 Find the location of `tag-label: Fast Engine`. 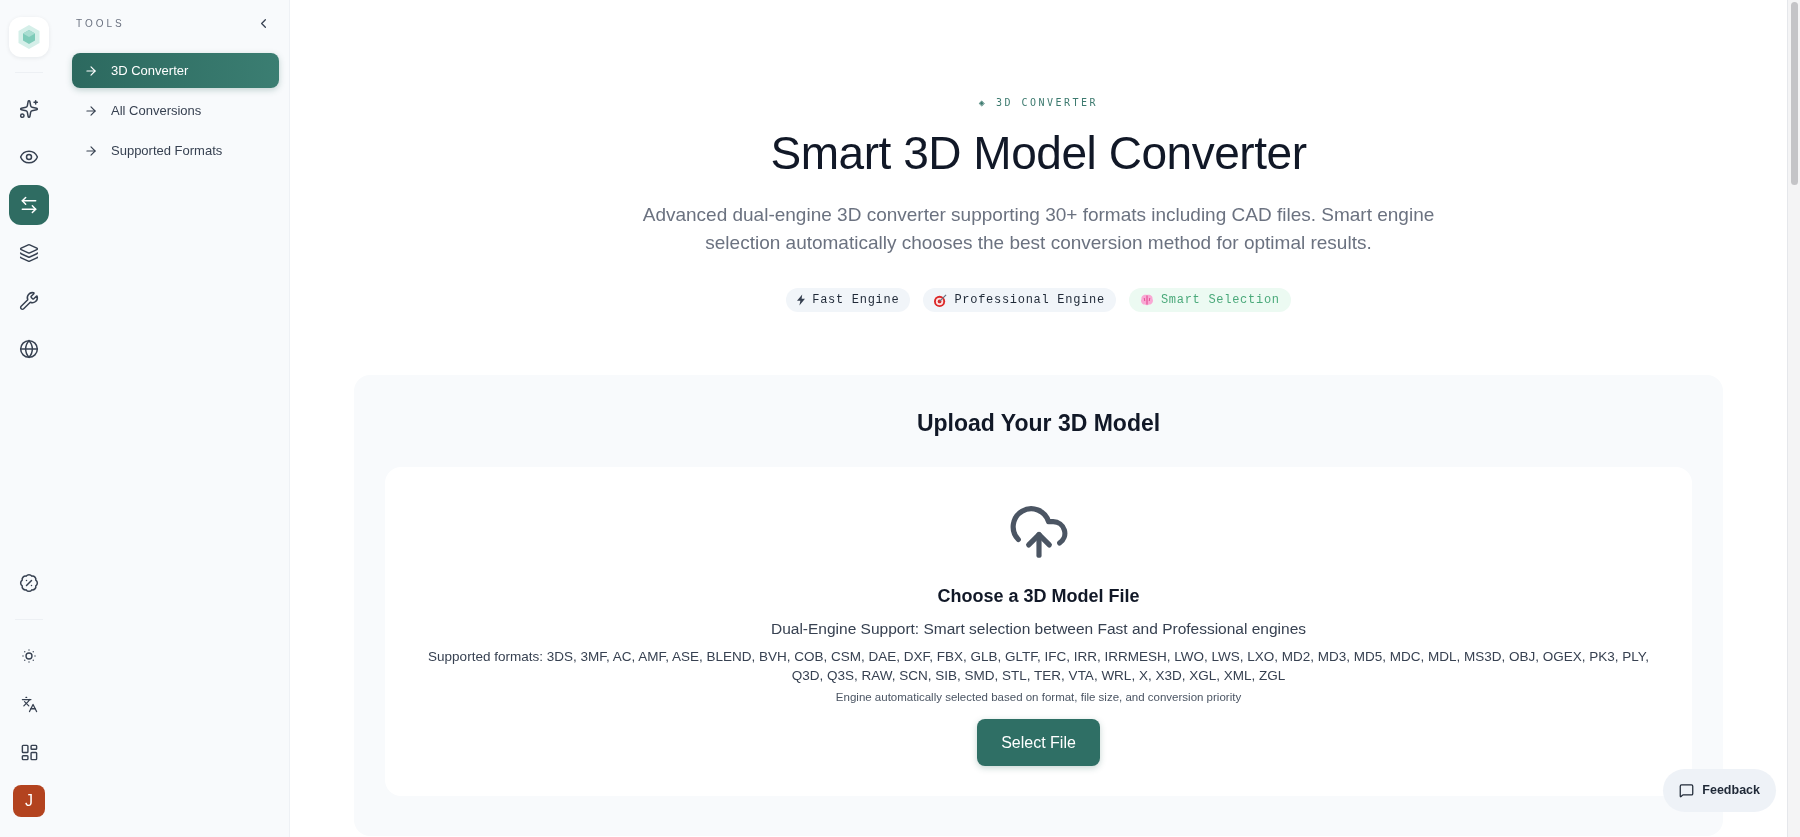

tag-label: Fast Engine is located at coordinates (856, 300).